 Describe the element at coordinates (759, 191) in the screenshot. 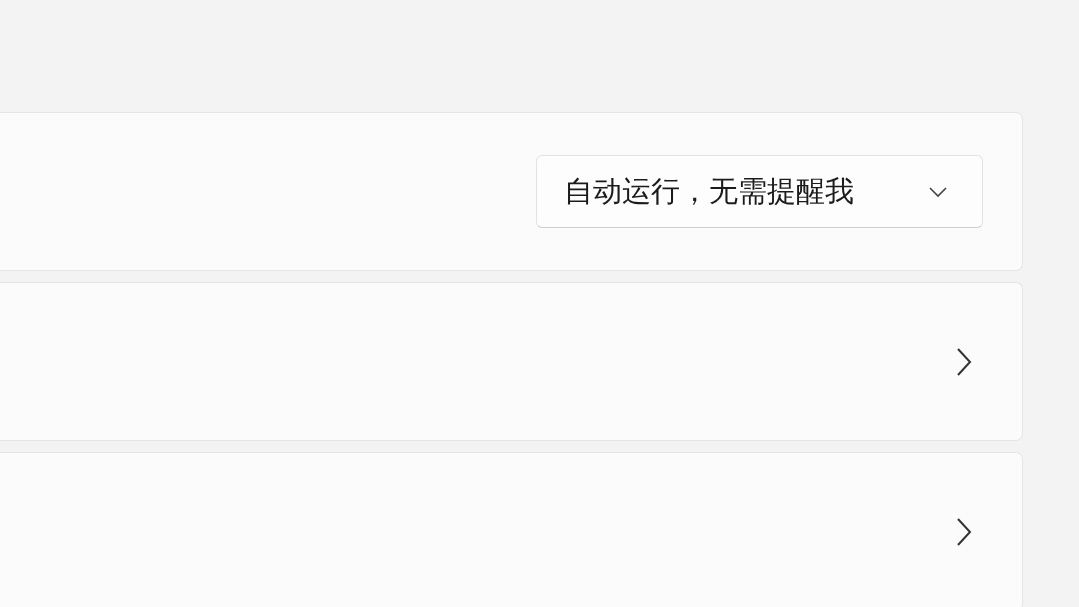

I see `dropdown: 自动运行，无需提醒我` at that location.